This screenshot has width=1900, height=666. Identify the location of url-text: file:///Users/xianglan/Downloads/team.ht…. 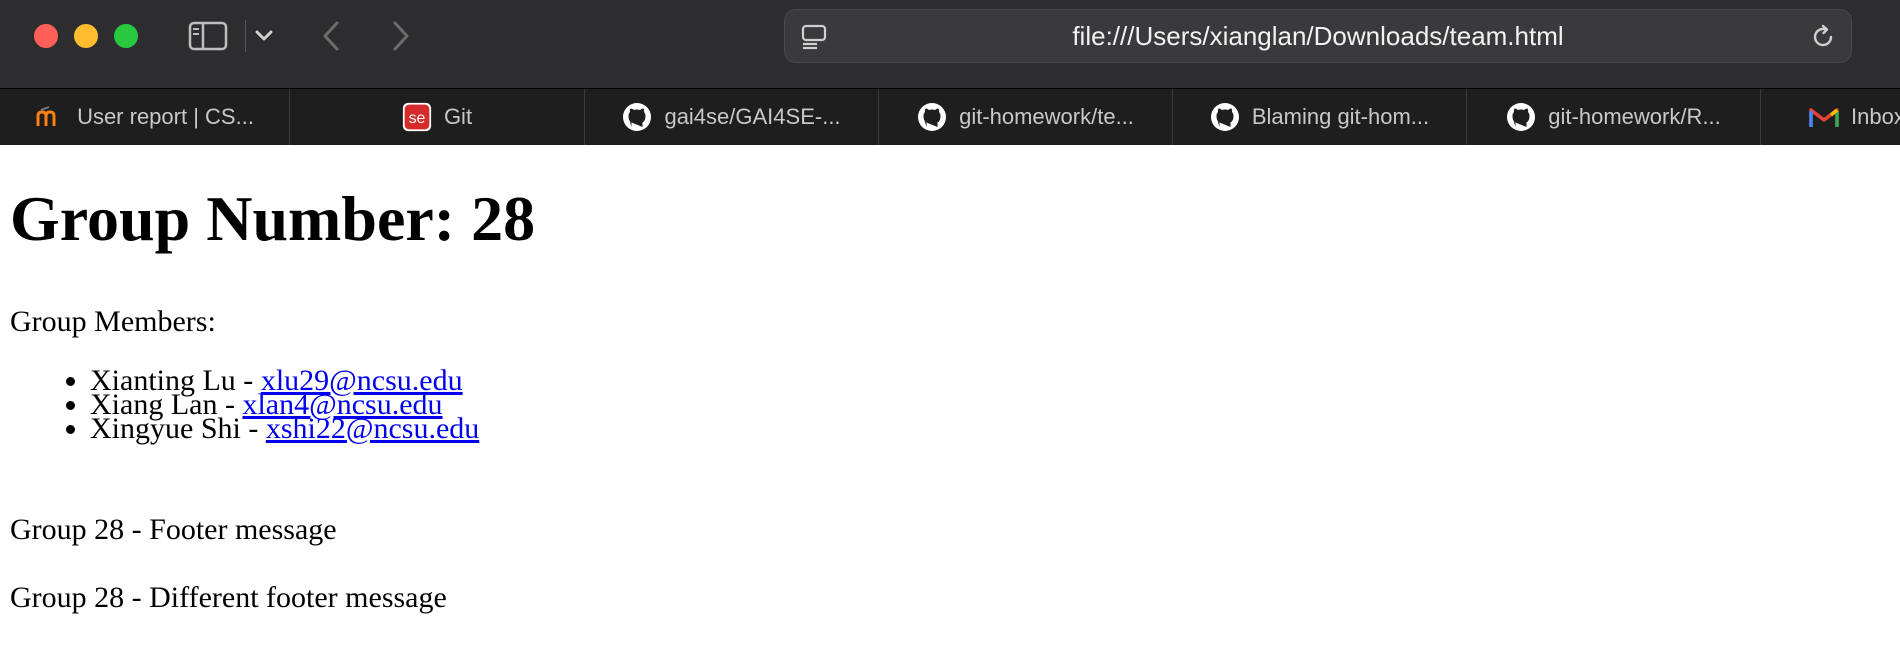
(1317, 36).